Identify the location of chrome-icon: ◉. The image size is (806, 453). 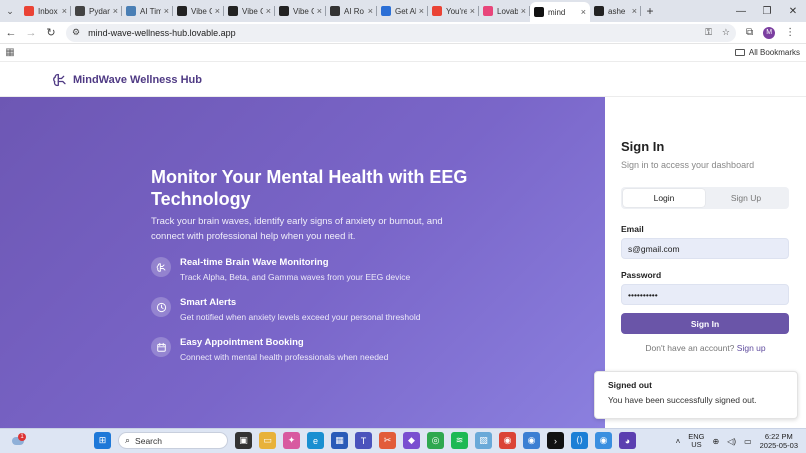
(507, 440).